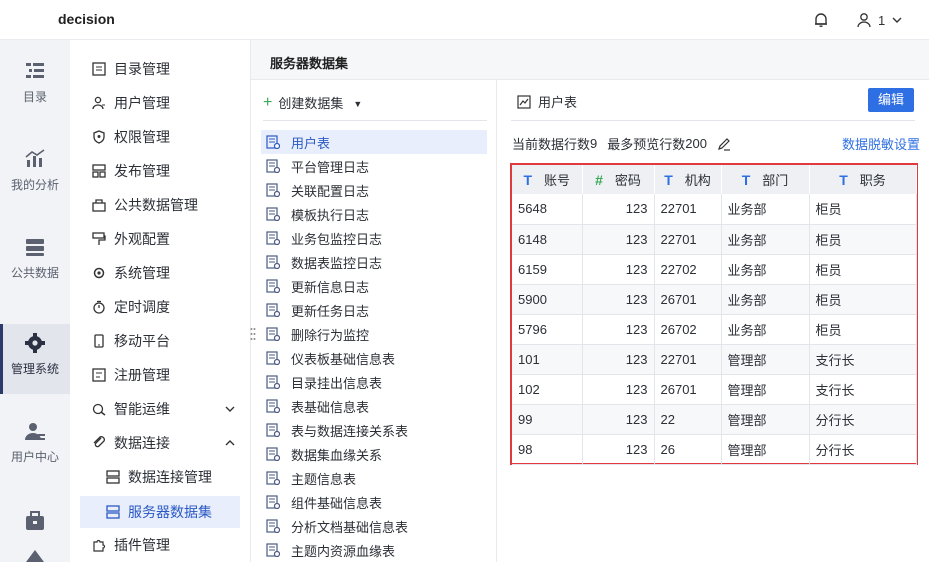 This screenshot has width=929, height=562. What do you see at coordinates (374, 310) in the screenshot?
I see `dataset-item: 更新任务日志` at bounding box center [374, 310].